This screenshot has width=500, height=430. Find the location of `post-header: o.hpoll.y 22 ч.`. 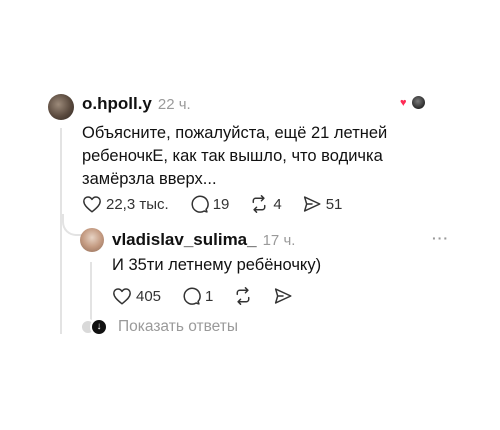

post-header: o.hpoll.y 22 ч. is located at coordinates (136, 104).